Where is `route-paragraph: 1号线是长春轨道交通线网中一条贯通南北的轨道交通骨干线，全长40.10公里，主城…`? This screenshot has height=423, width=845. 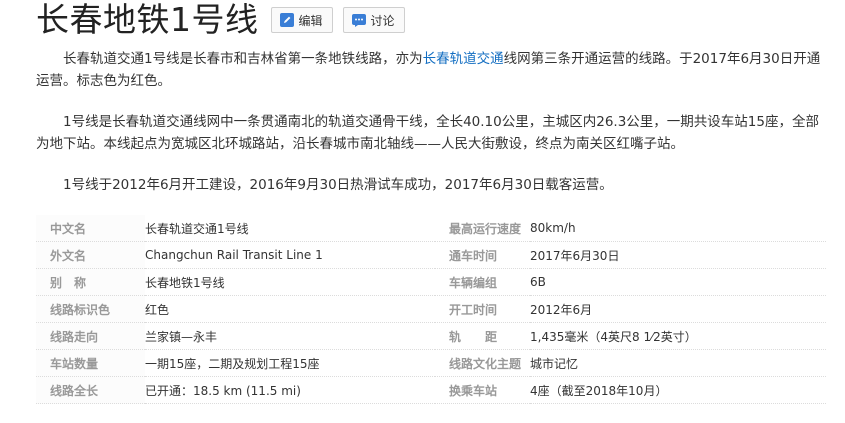
route-paragraph: 1号线是长春轨道交通线网中一条贯通南北的轨道交通骨干线，全长40.10公里，主城… is located at coordinates (427, 133).